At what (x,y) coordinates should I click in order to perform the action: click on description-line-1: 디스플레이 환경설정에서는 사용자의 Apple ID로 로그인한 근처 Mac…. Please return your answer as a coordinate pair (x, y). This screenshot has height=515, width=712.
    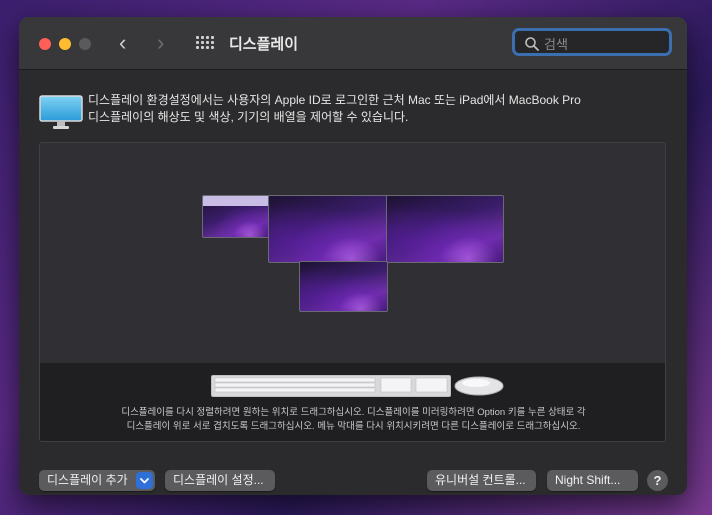
    Looking at the image, I should click on (334, 100).